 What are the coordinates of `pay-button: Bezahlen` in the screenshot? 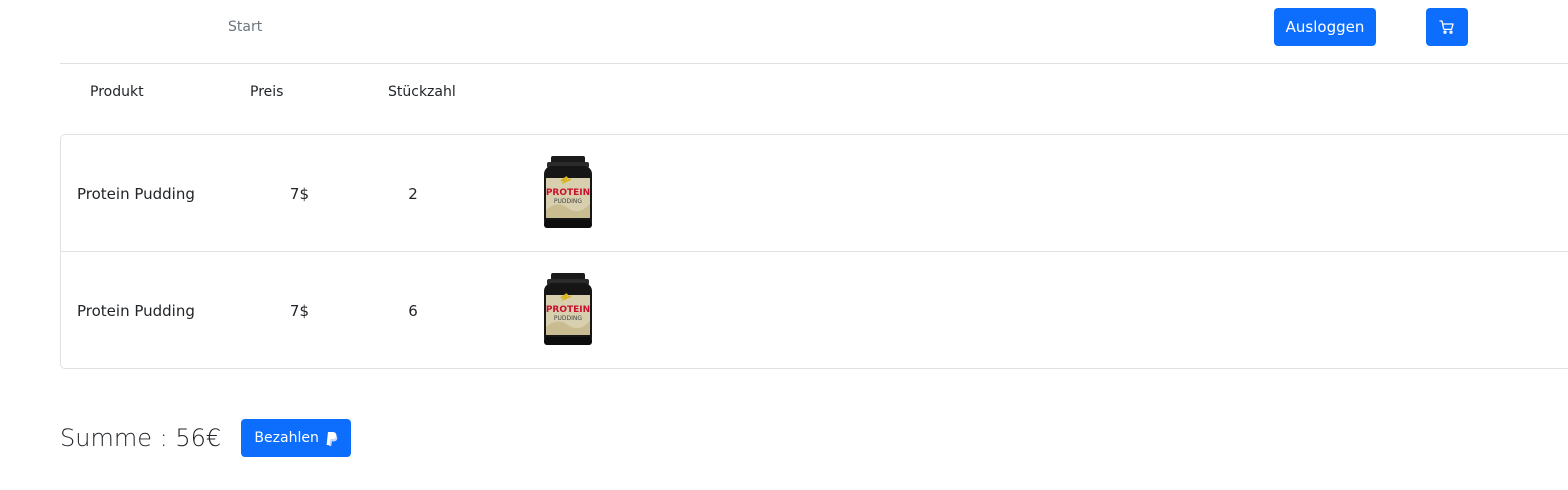 It's located at (296, 438).